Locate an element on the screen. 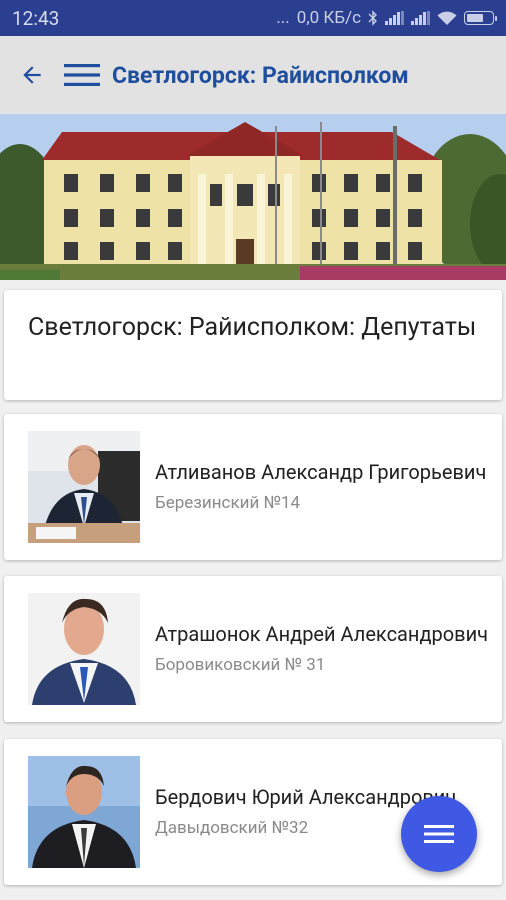  battery-icon is located at coordinates (480, 18).